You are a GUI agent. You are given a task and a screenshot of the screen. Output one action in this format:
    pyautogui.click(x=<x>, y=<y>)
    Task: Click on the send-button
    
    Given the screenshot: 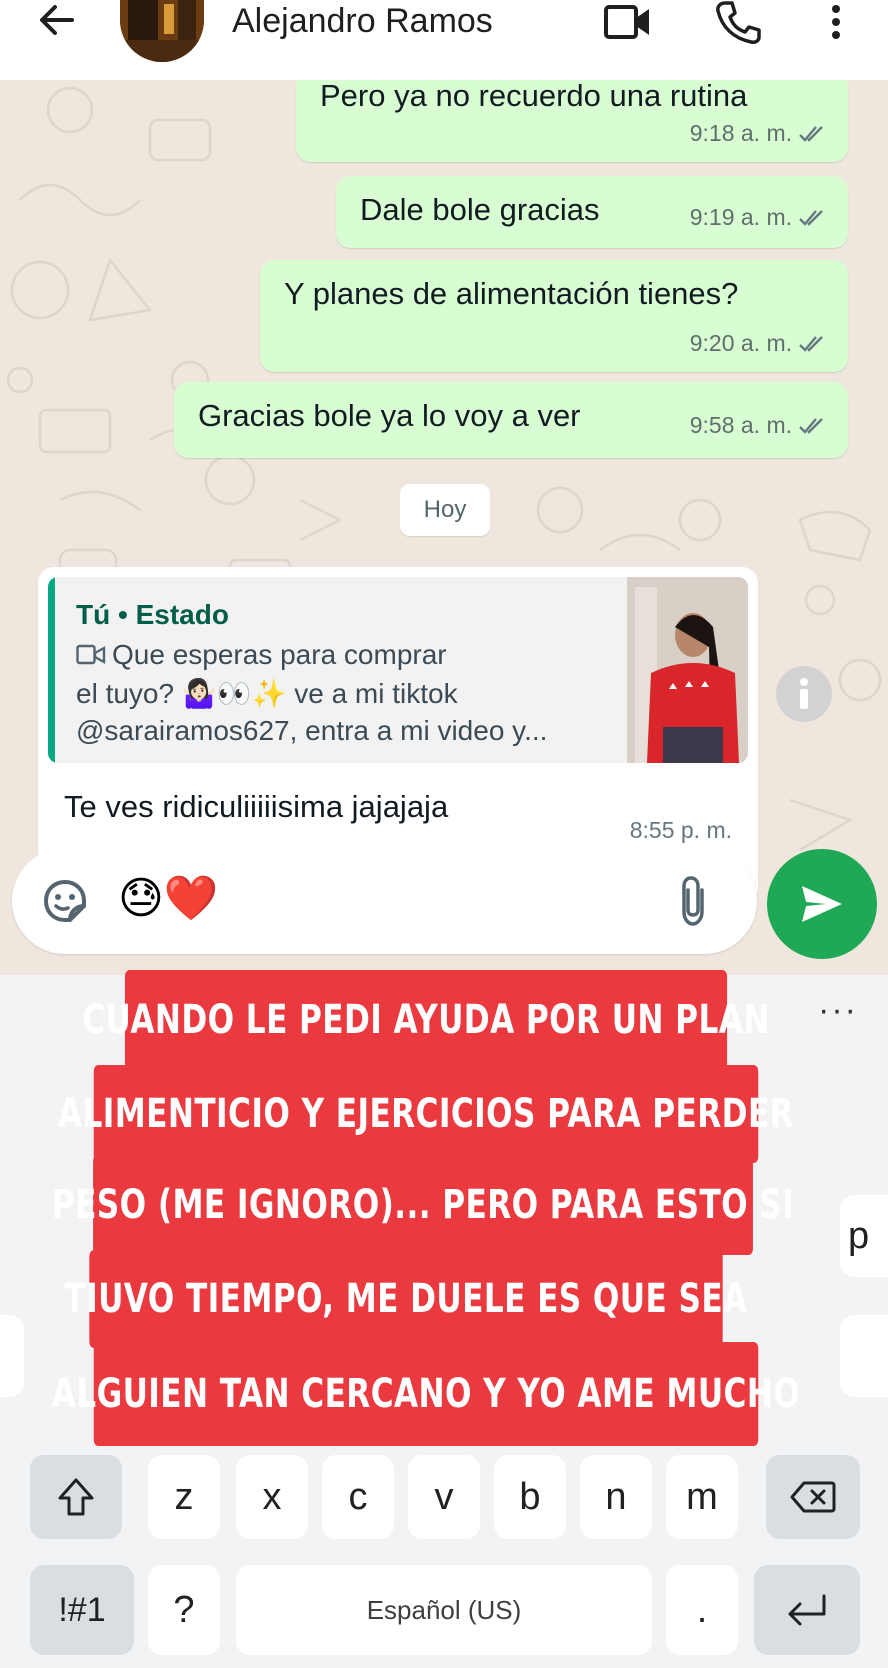 What is the action you would take?
    pyautogui.click(x=822, y=904)
    